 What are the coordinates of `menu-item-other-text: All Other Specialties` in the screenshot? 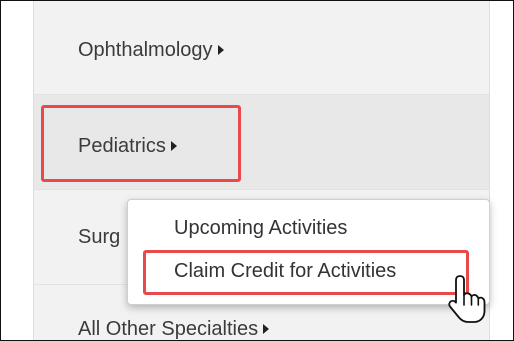 It's located at (174, 329).